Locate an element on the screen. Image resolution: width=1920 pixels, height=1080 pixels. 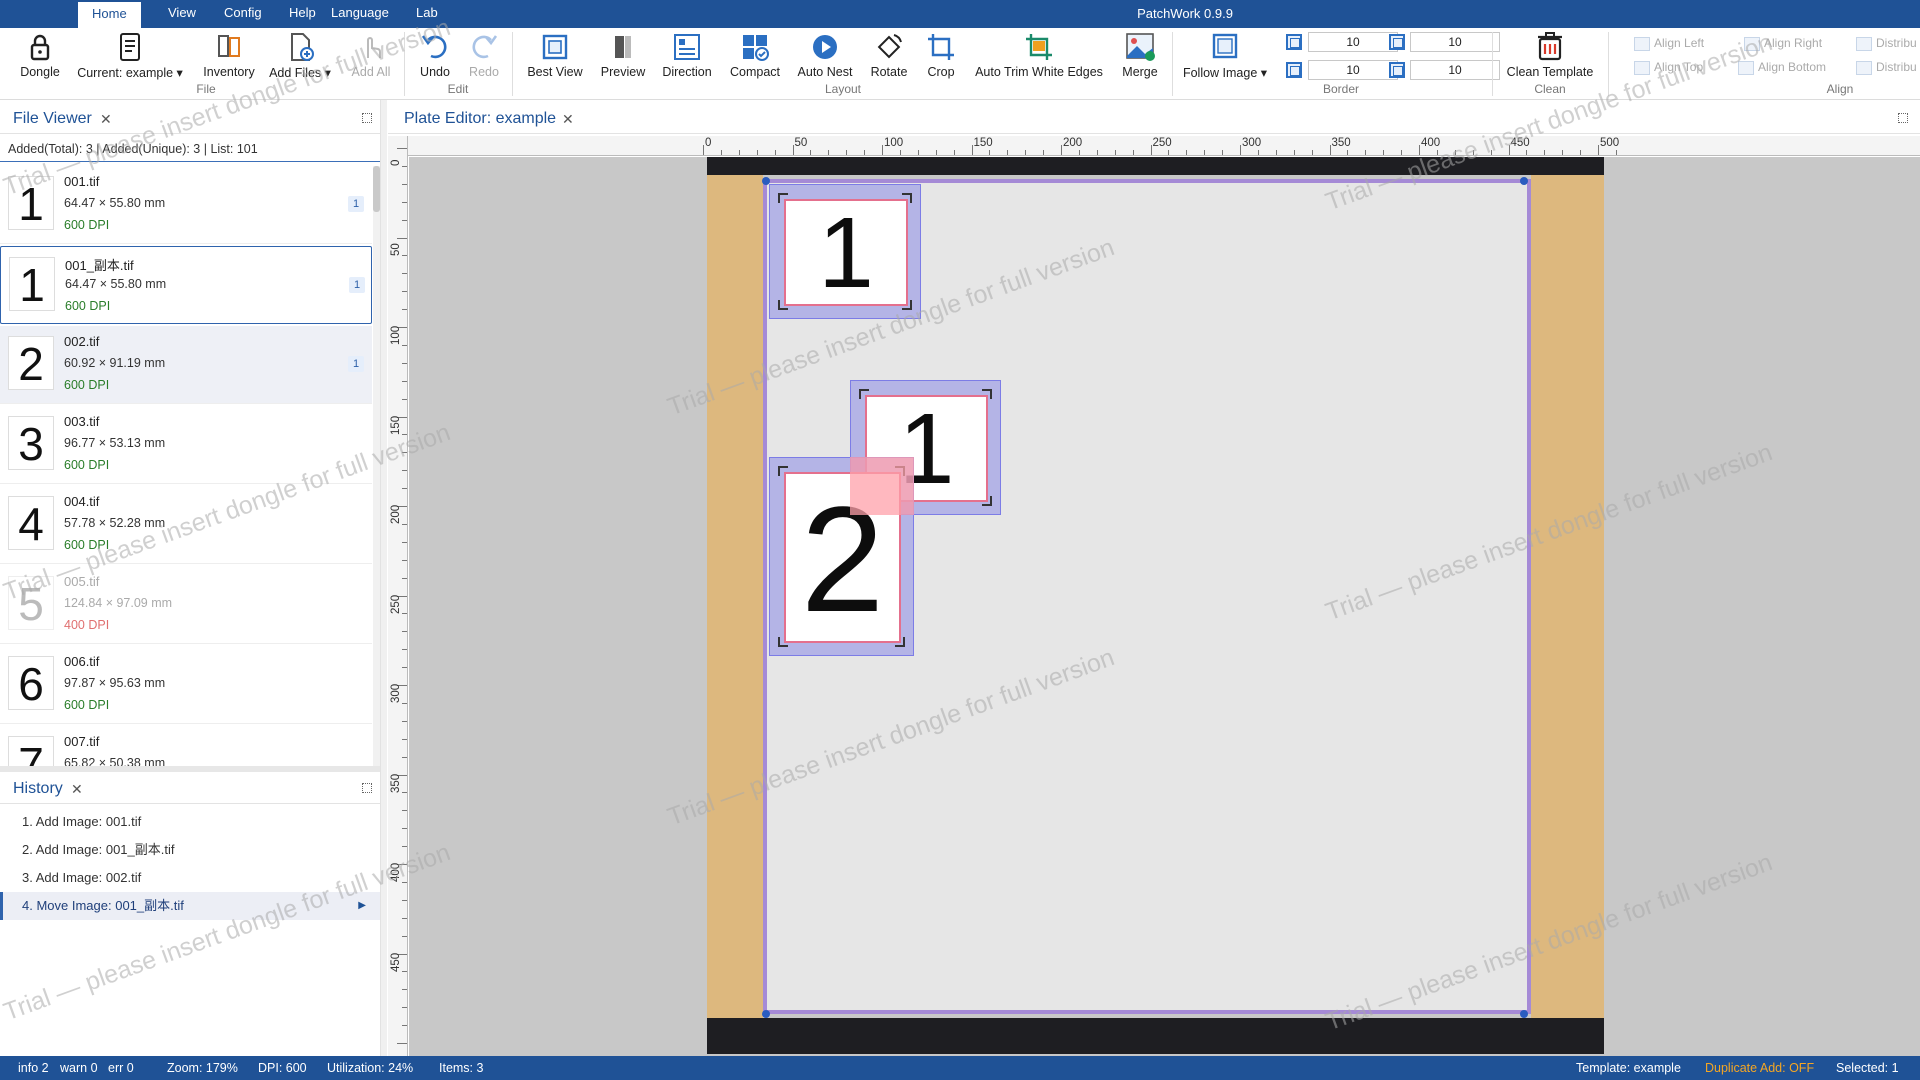
add-files-button: Add Files ▾ is located at coordinates (300, 57).